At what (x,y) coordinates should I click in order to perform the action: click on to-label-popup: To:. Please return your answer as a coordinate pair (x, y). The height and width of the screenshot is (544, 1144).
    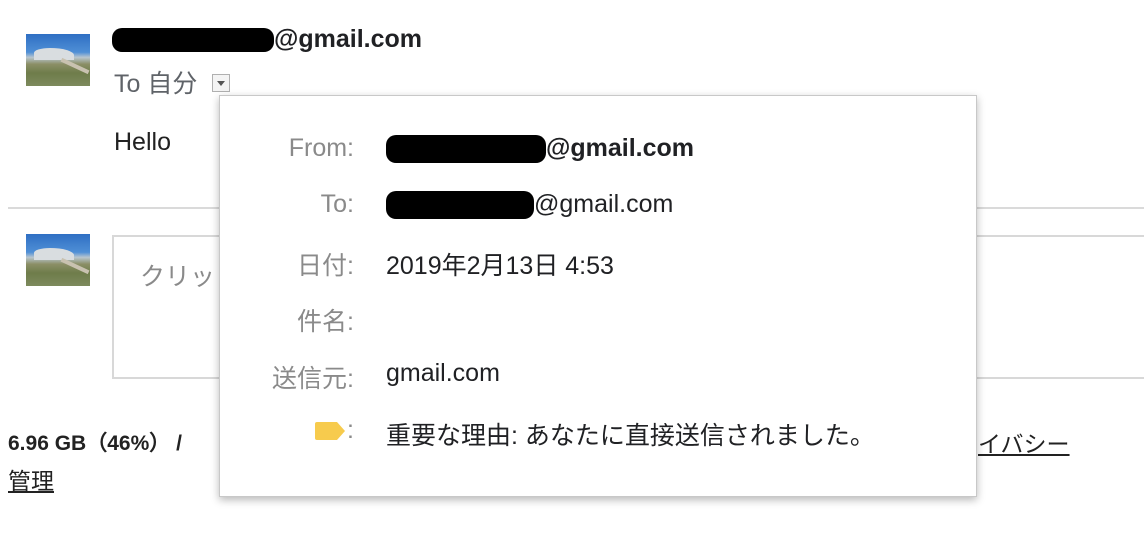
    Looking at the image, I should click on (337, 204).